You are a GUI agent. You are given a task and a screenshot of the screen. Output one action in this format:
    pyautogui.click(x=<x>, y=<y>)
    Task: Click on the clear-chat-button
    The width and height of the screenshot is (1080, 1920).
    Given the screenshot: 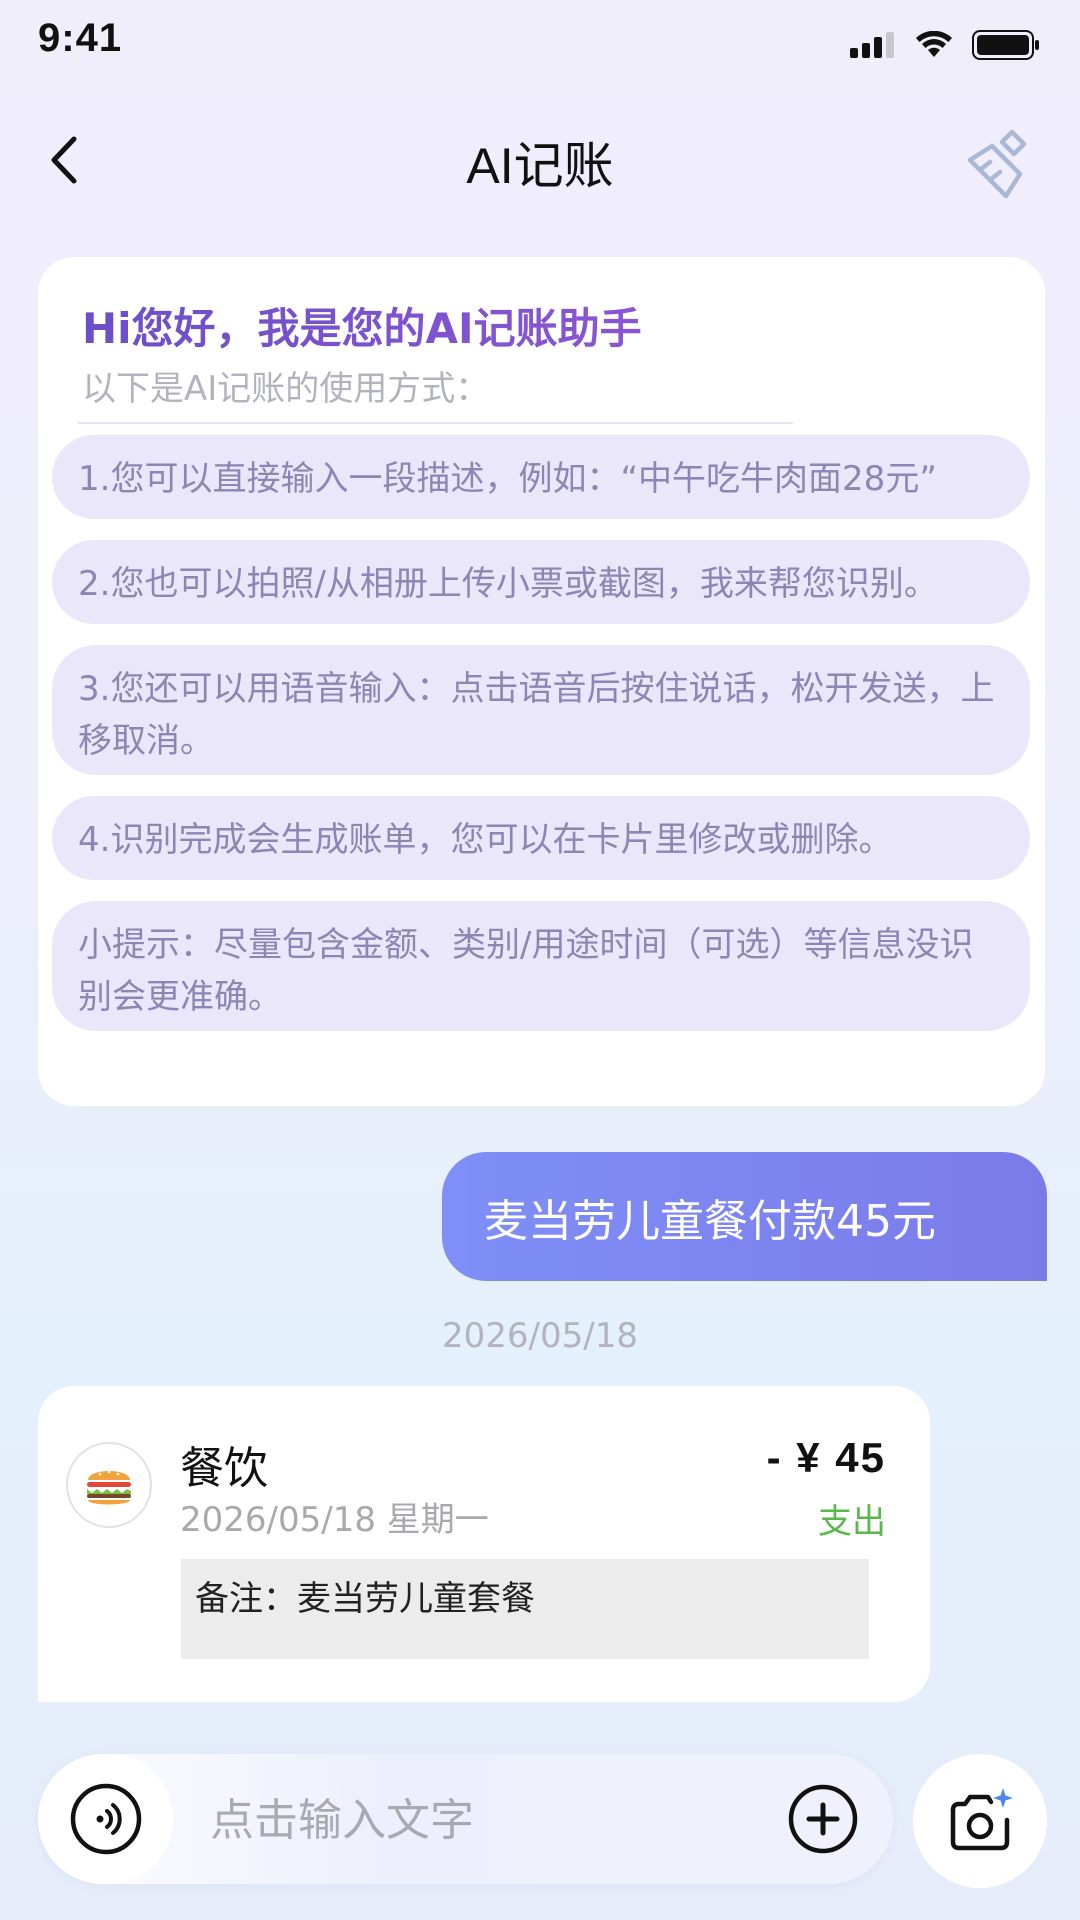 What is the action you would take?
    pyautogui.click(x=1002, y=164)
    